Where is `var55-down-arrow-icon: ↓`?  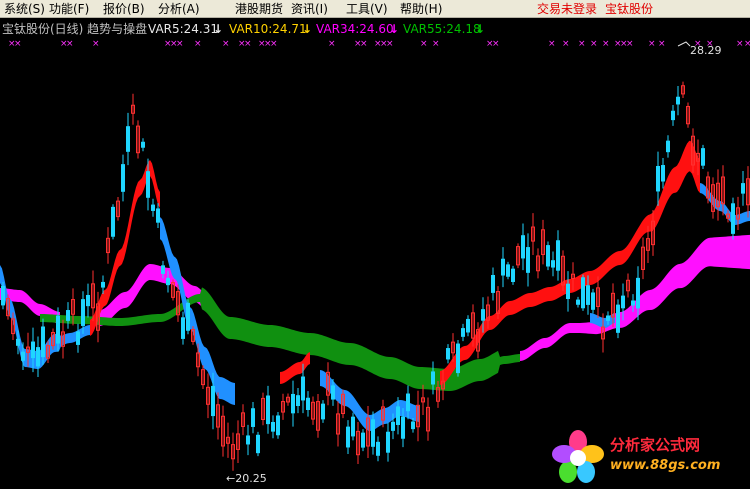 var55-down-arrow-icon: ↓ is located at coordinates (480, 29).